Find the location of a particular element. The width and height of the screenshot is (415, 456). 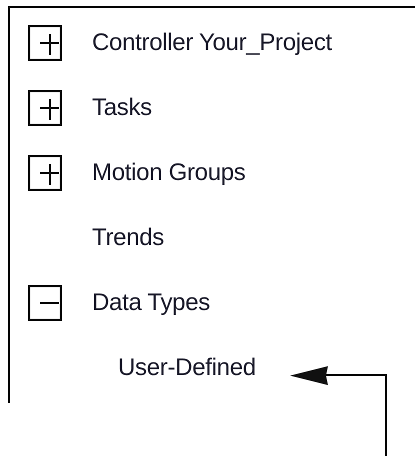

tree-item: Trends is located at coordinates (128, 238).